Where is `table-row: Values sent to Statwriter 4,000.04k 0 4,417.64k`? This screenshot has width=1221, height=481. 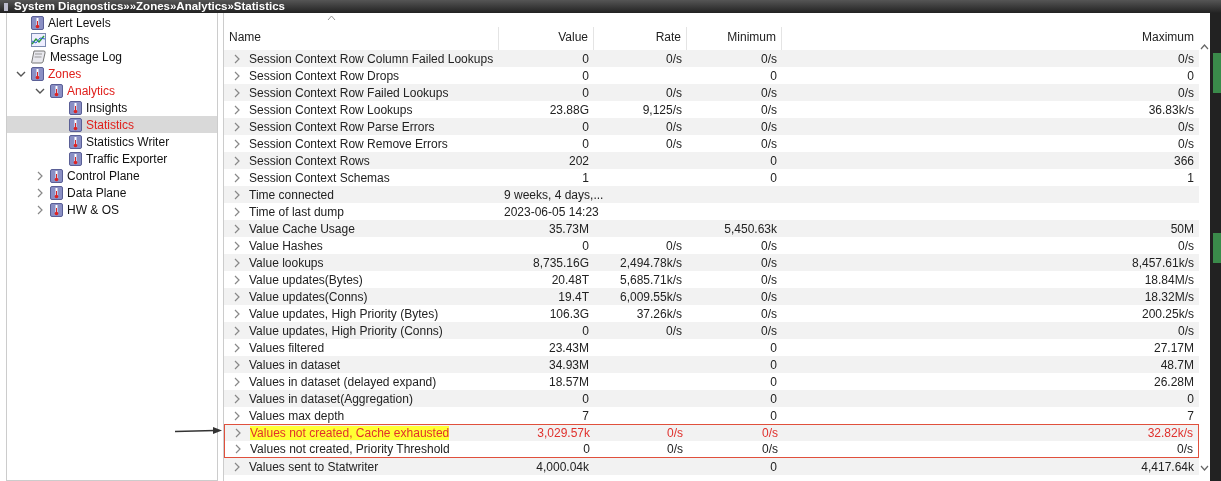 table-row: Values sent to Statwriter 4,000.04k 0 4,417.64k is located at coordinates (711, 466).